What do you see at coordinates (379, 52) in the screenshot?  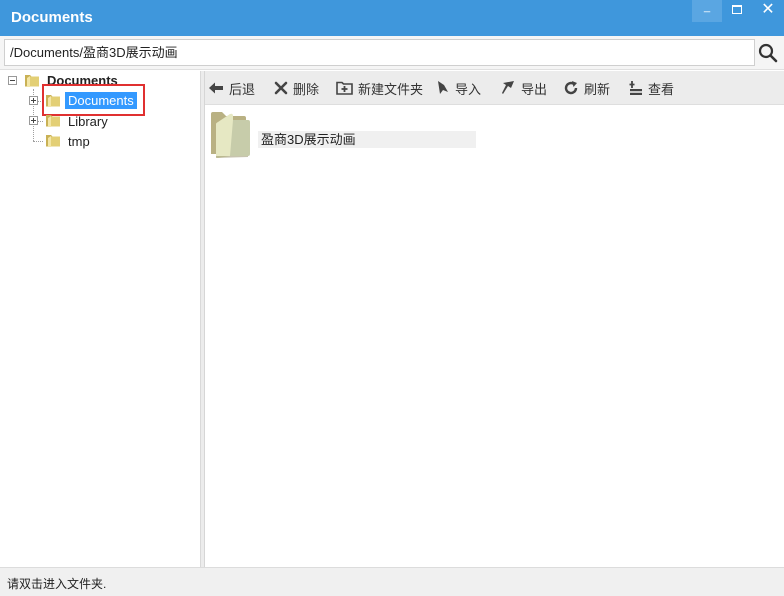 I see `path-input: /Documents/盈商3D展示动画` at bounding box center [379, 52].